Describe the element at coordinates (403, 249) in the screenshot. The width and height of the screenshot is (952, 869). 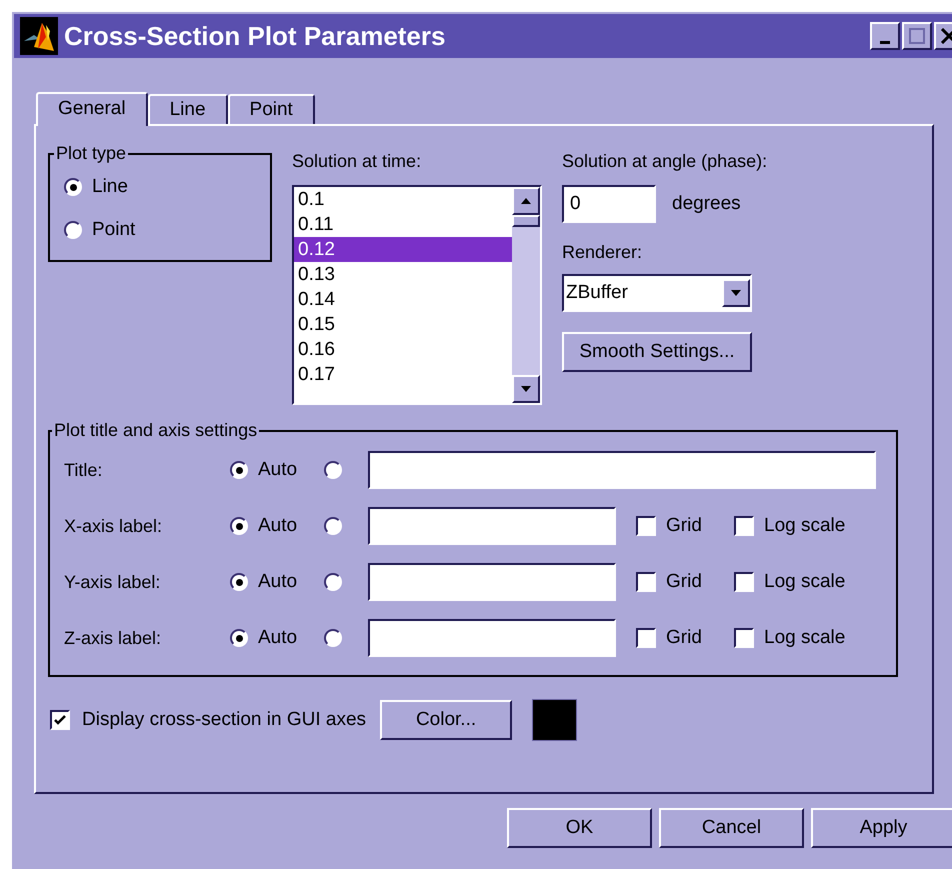
I see `list-item: 0.12` at that location.